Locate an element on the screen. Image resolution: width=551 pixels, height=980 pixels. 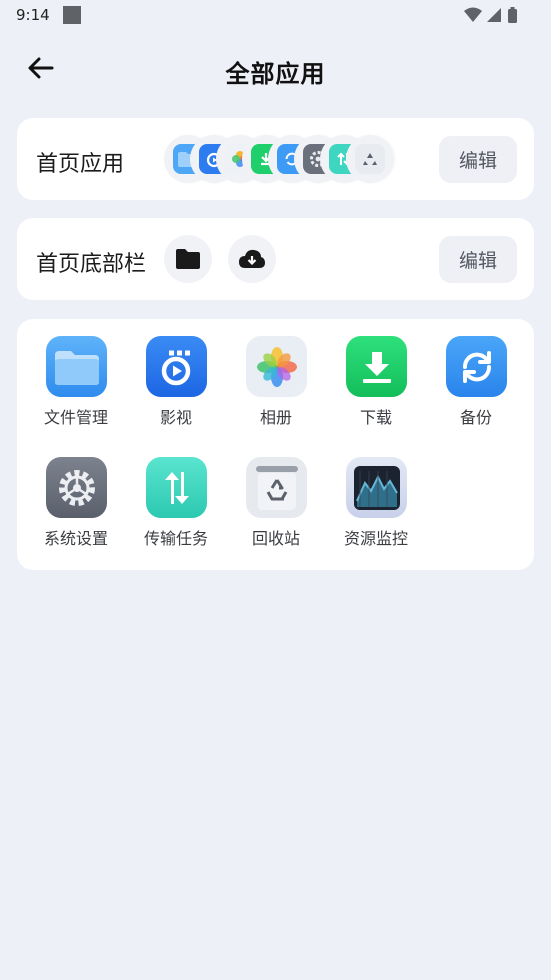
app-label: 下载 is located at coordinates (375, 417).